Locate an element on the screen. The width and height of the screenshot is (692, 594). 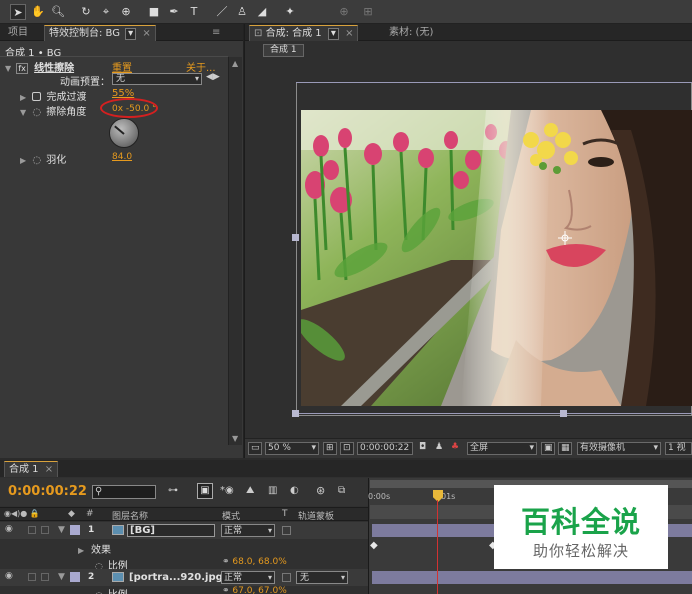
layer-row: ◉ ▼ 1 [BG] 正常 ▾ is located at coordinates (184, 530).